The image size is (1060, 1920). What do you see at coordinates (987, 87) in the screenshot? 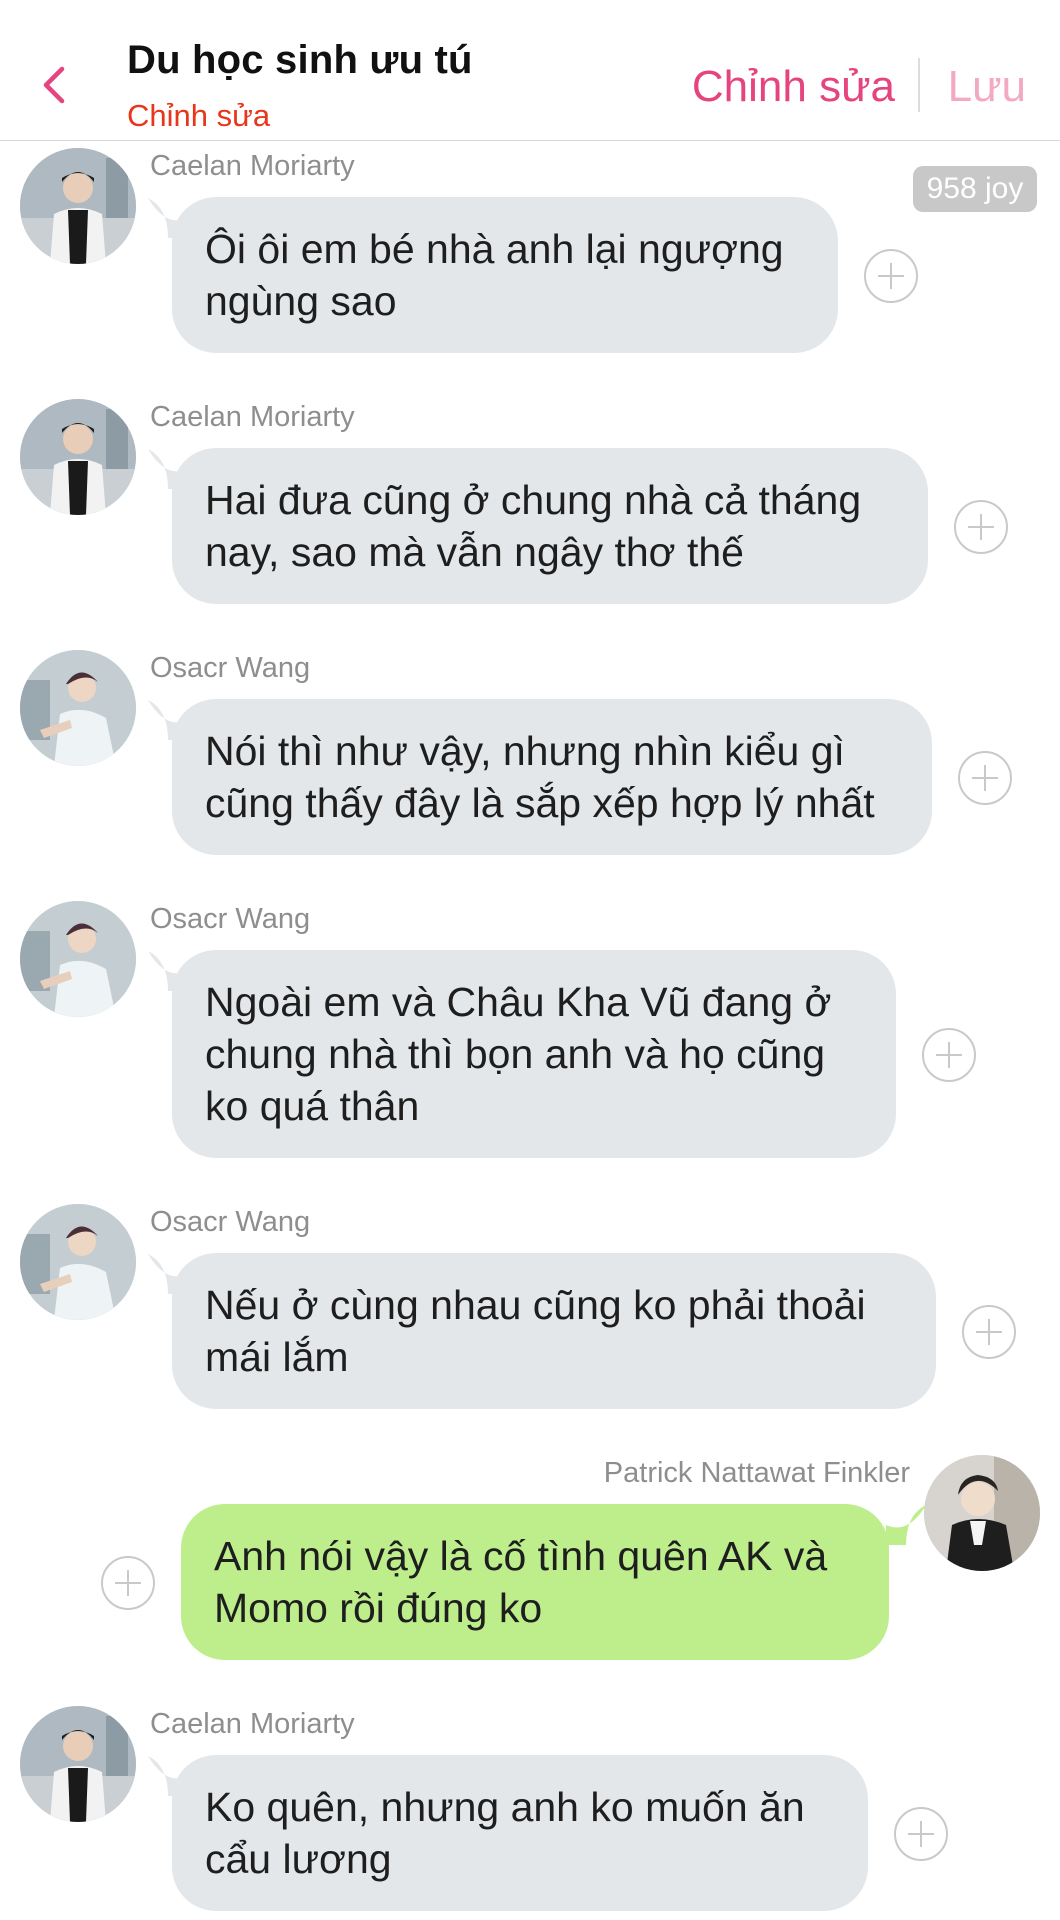
I see `save-button: Lưu` at bounding box center [987, 87].